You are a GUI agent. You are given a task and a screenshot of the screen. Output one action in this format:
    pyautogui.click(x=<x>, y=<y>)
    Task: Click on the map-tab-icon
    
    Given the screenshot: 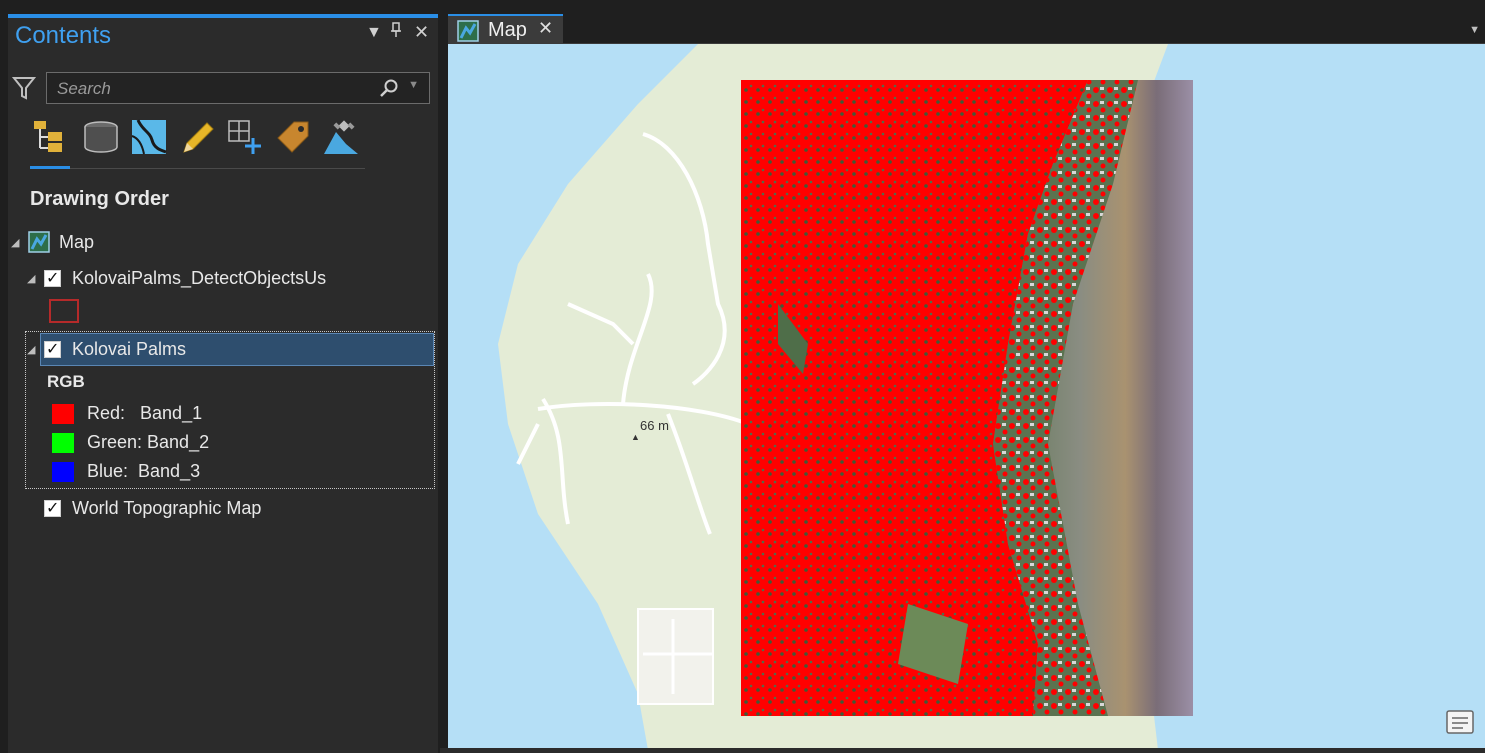 What is the action you would take?
    pyautogui.click(x=468, y=33)
    